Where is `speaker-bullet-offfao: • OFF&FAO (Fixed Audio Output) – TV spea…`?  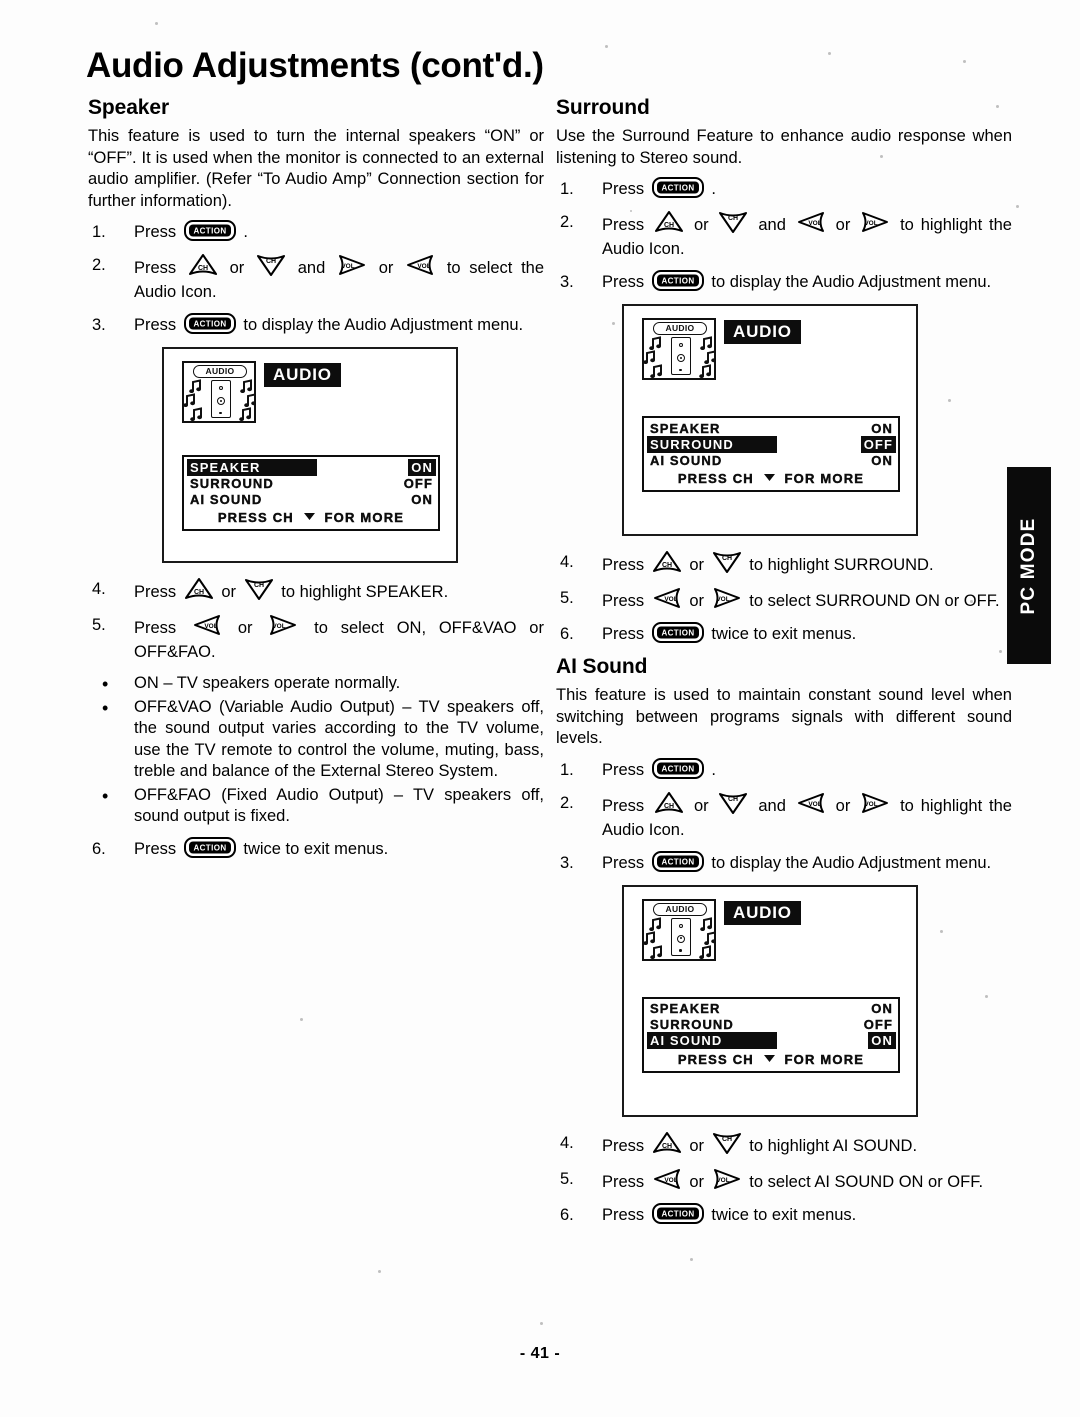
speaker-bullet-offfao: • OFF&FAO (Fixed Audio Output) – TV spea… is located at coordinates (316, 806).